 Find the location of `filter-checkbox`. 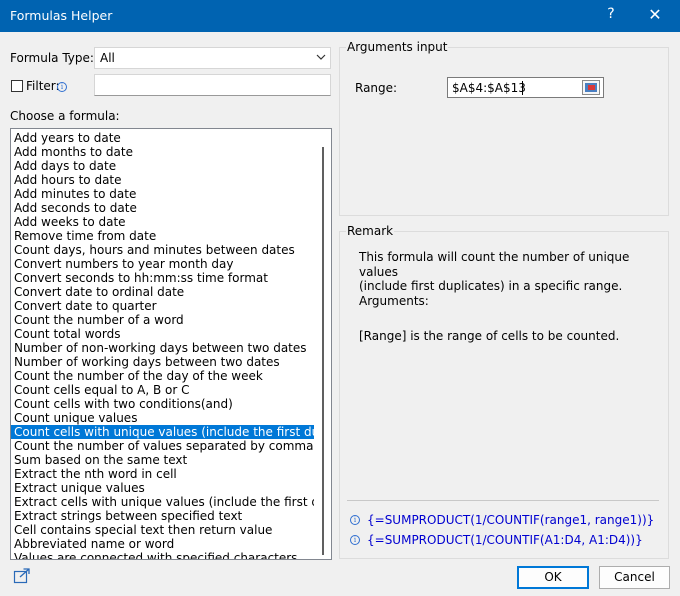

filter-checkbox is located at coordinates (17, 86).